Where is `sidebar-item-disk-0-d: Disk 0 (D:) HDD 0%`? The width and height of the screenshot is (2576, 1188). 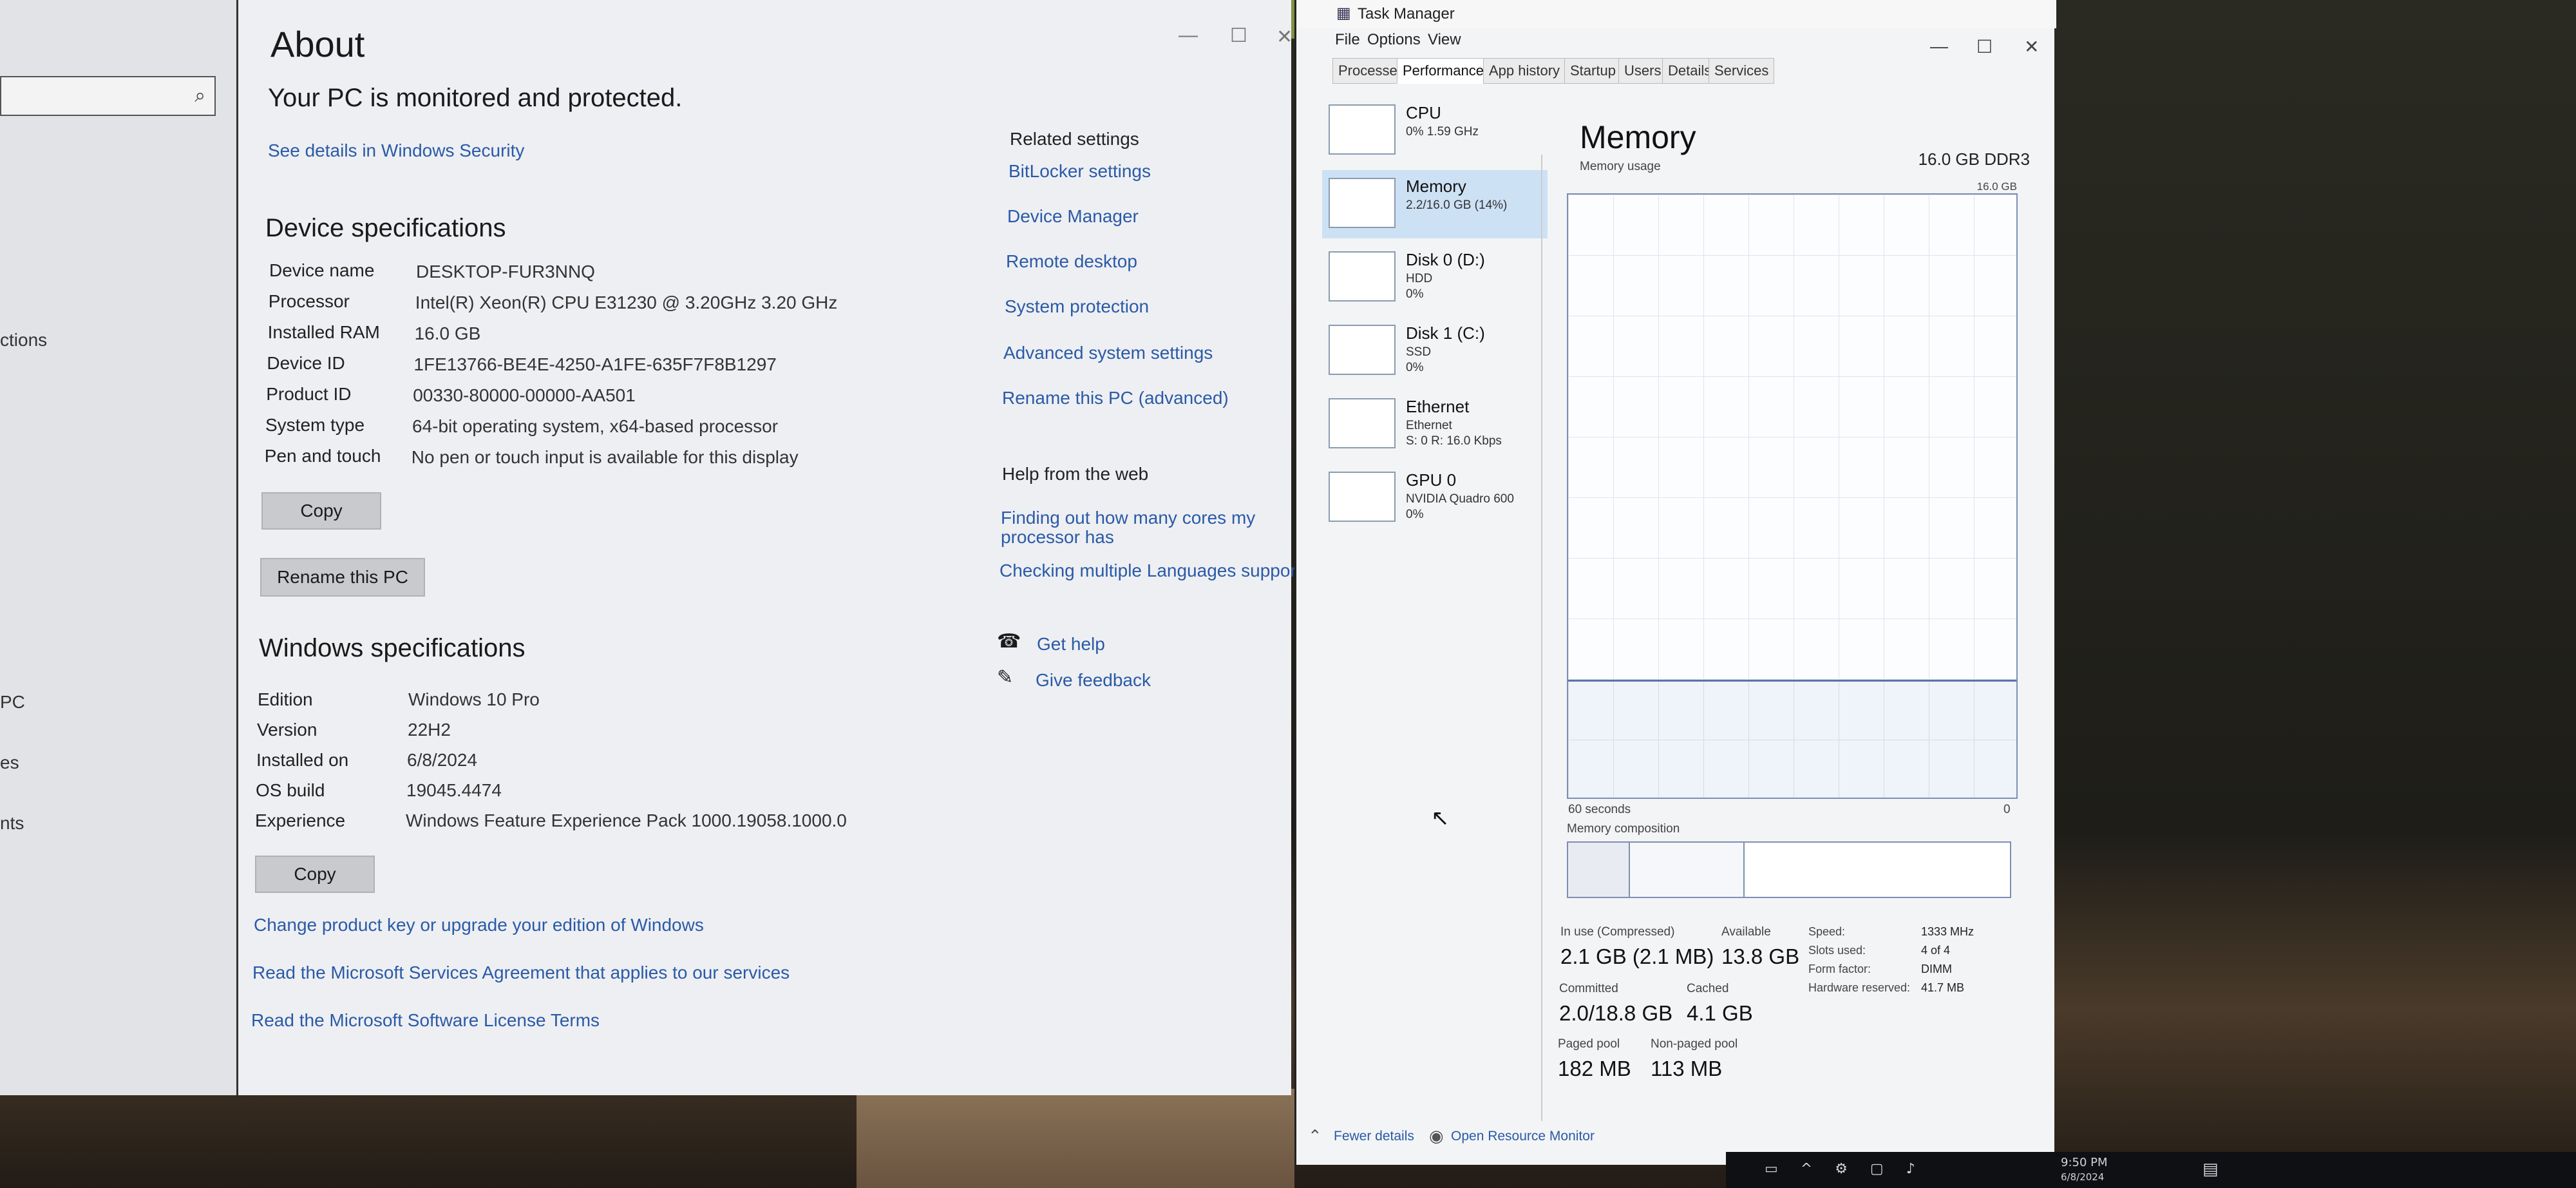
sidebar-item-disk-0-d: Disk 0 (D:) HDD 0% is located at coordinates (1435, 278).